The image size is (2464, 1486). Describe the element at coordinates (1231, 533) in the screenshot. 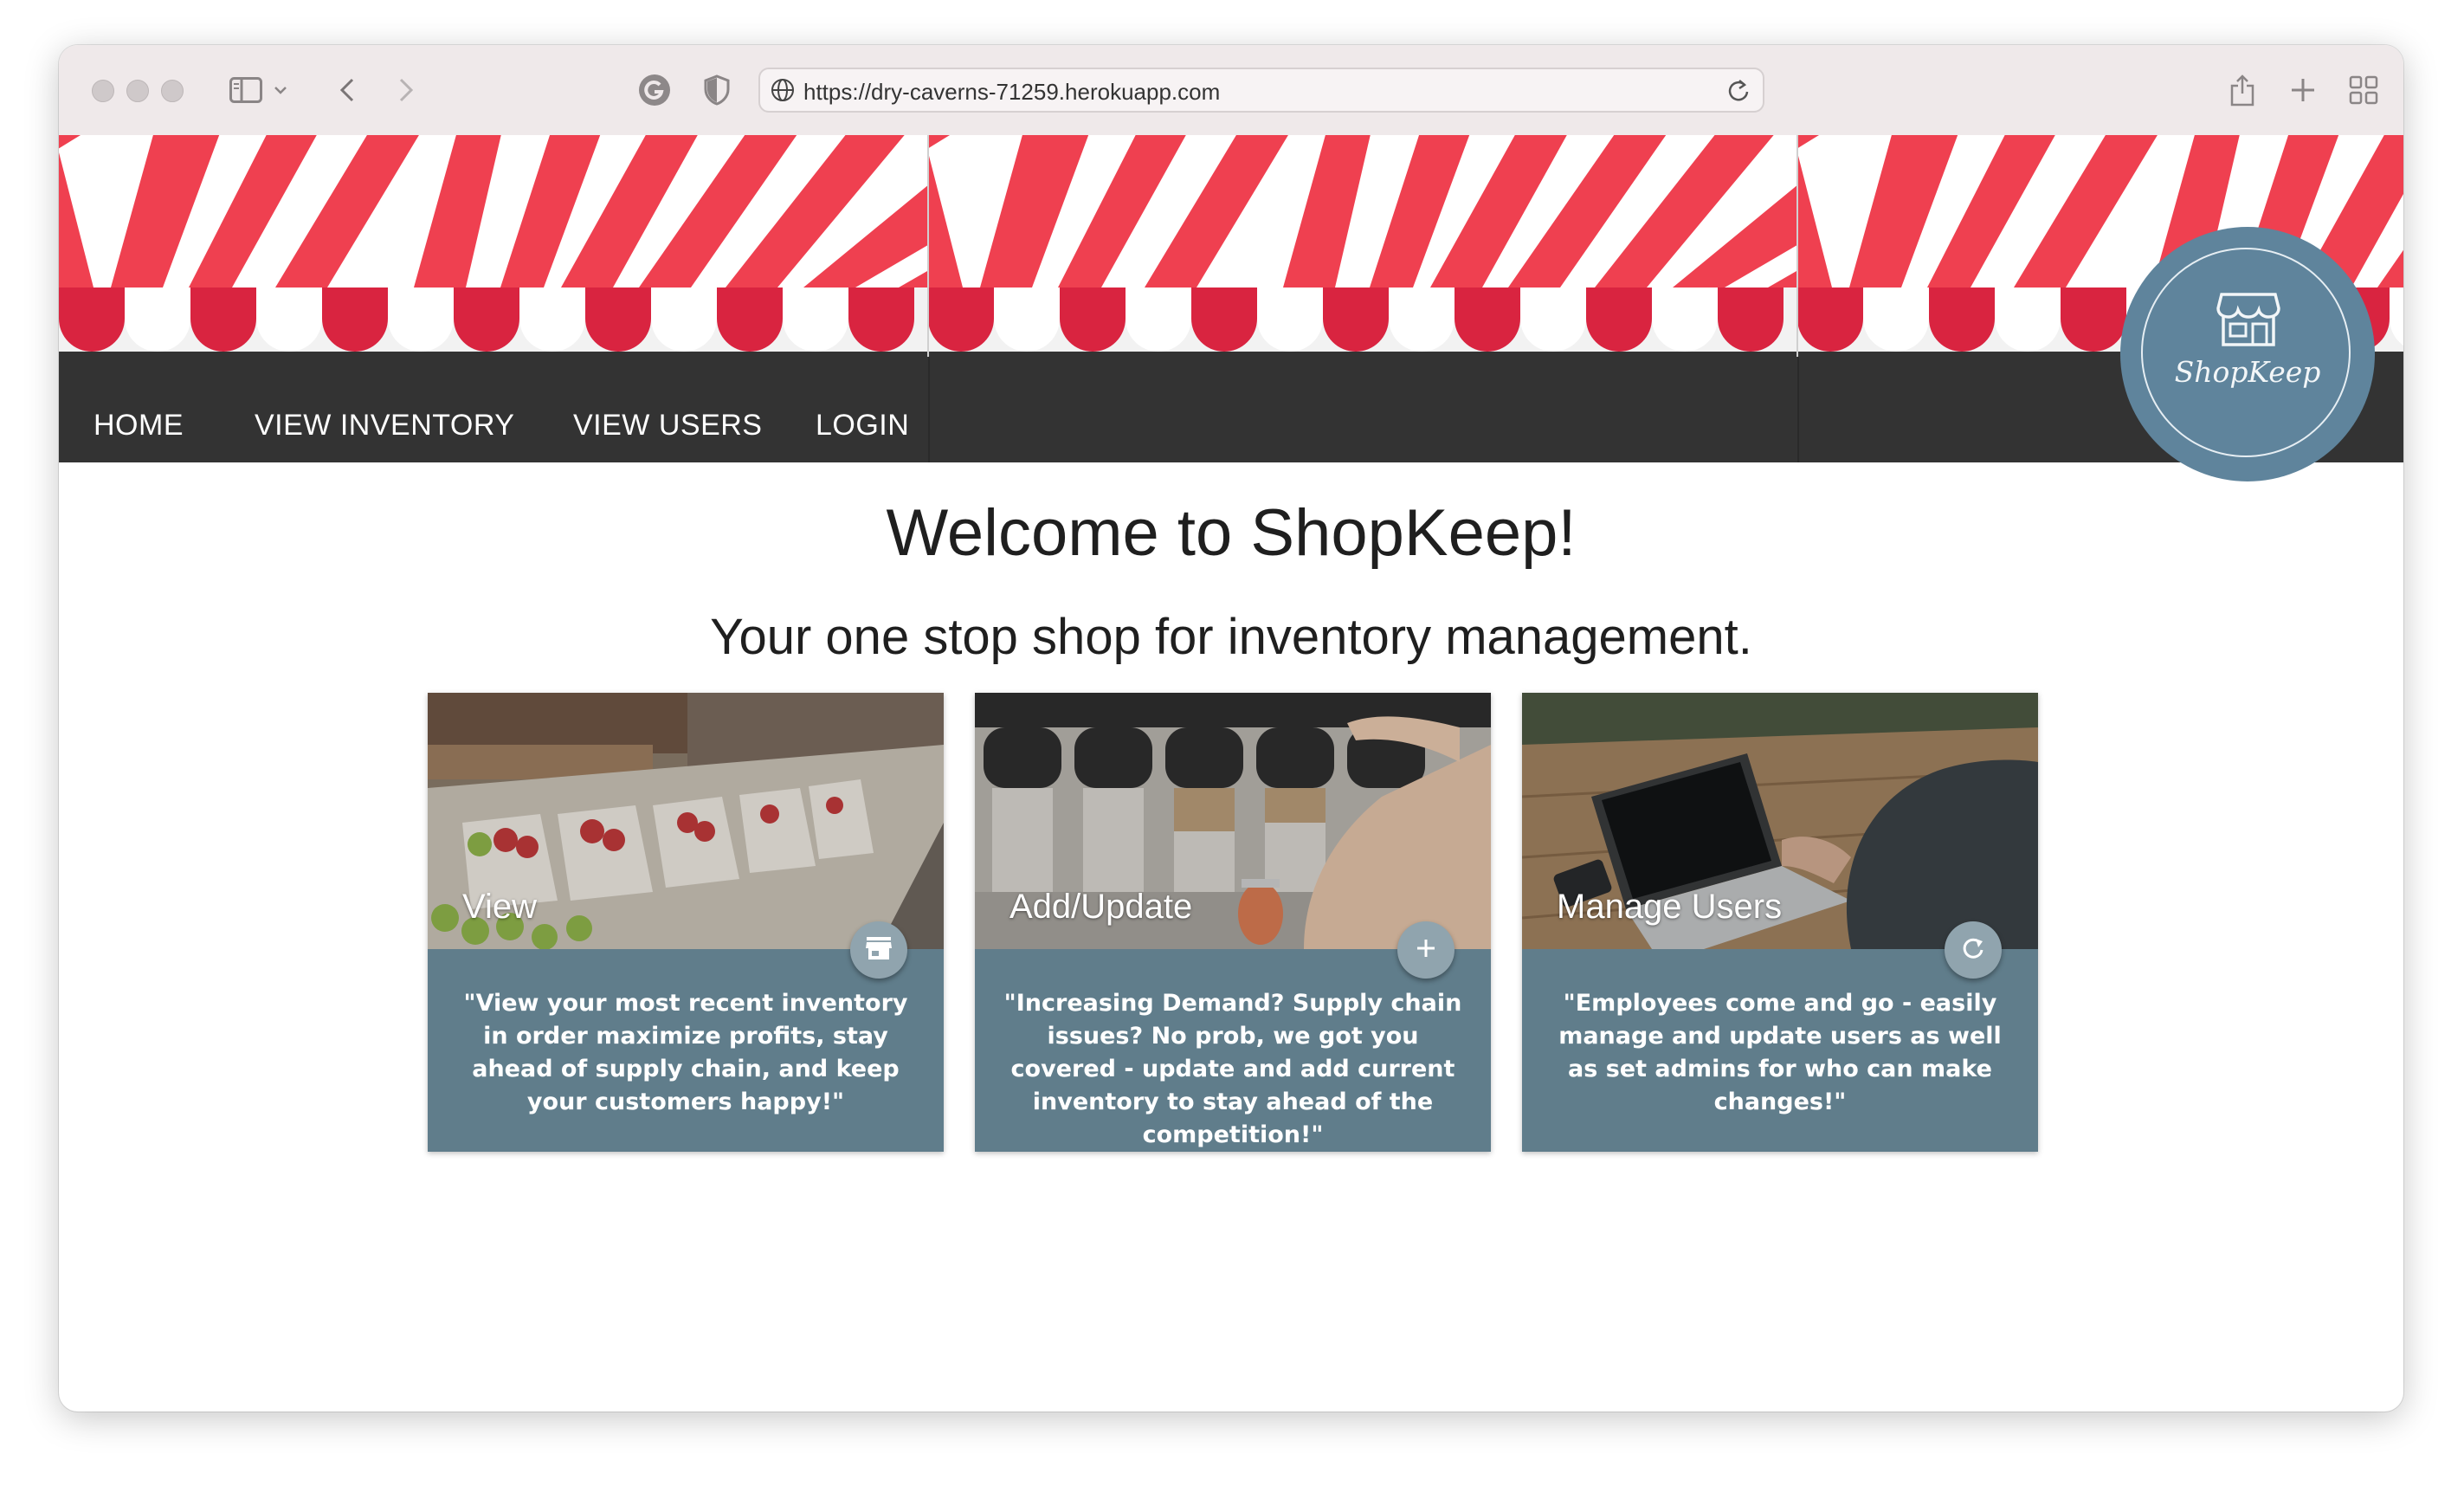

I see `page-title: Welcome to ShopKeep!` at that location.